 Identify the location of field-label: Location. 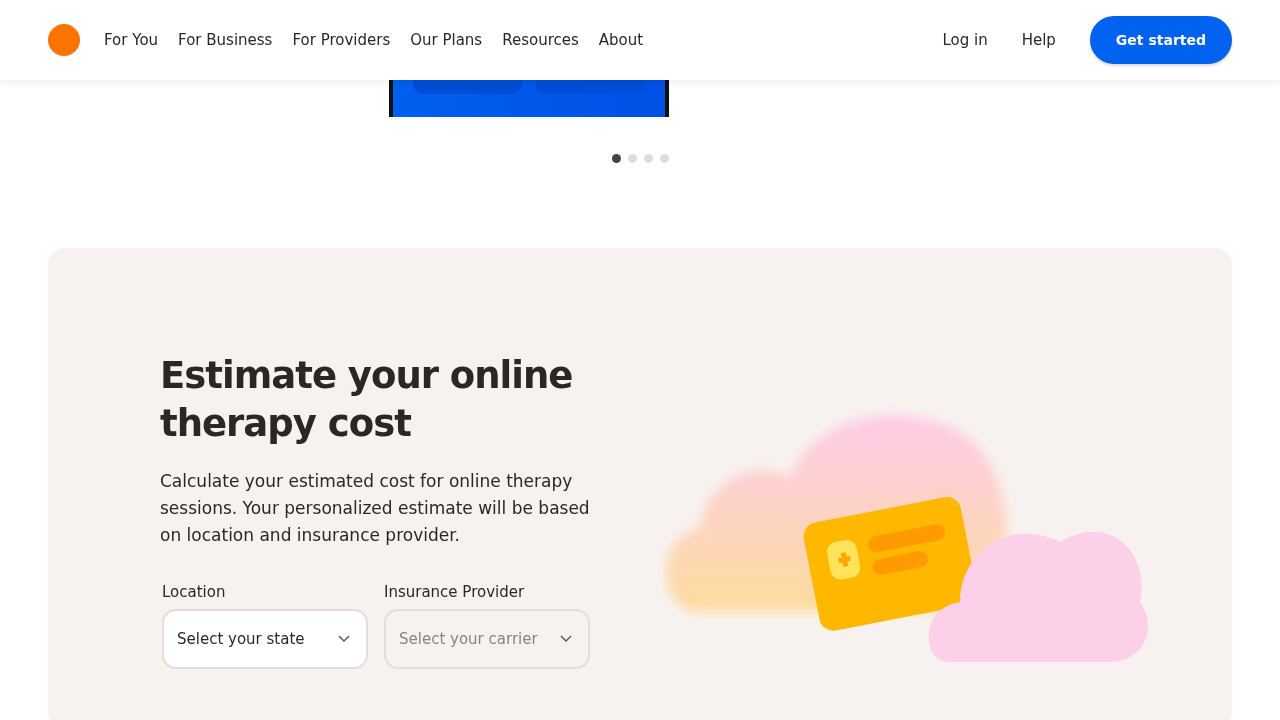
(194, 592).